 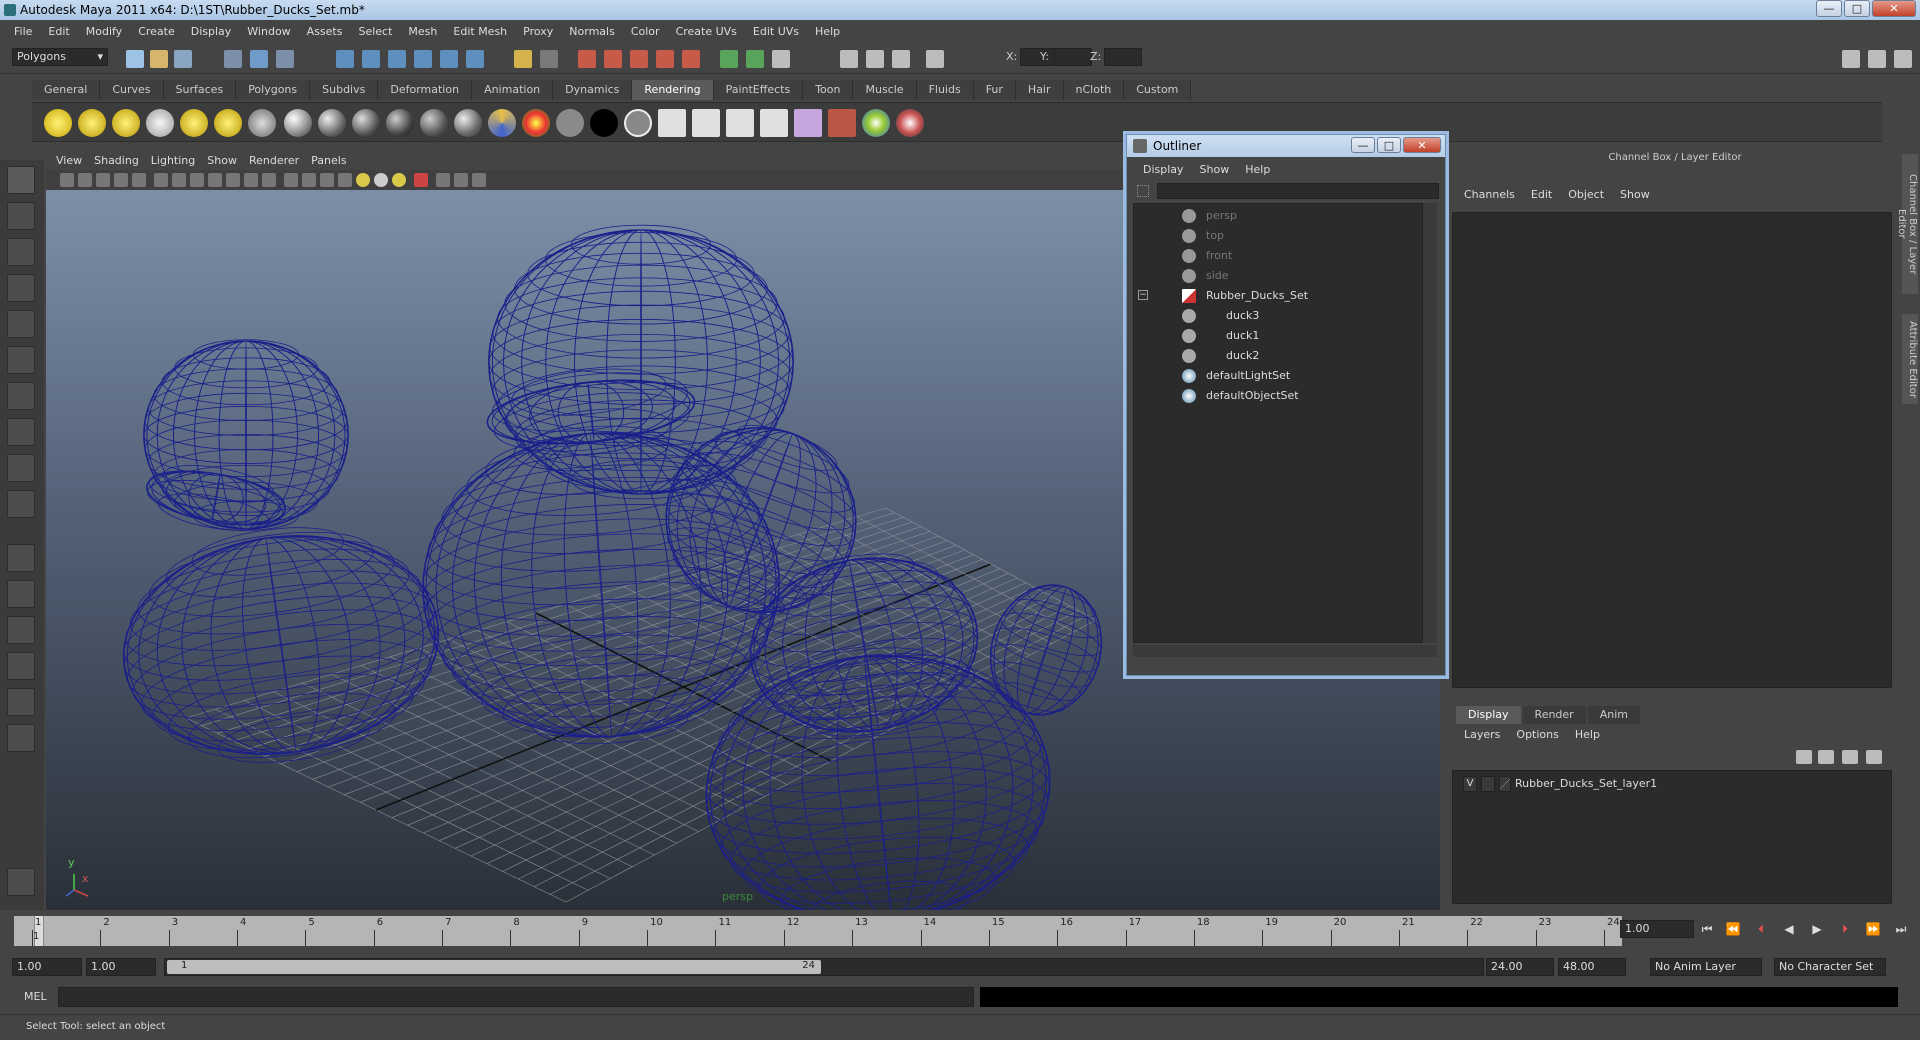 What do you see at coordinates (740, 123) in the screenshot?
I see `render-settings-shelf-icon` at bounding box center [740, 123].